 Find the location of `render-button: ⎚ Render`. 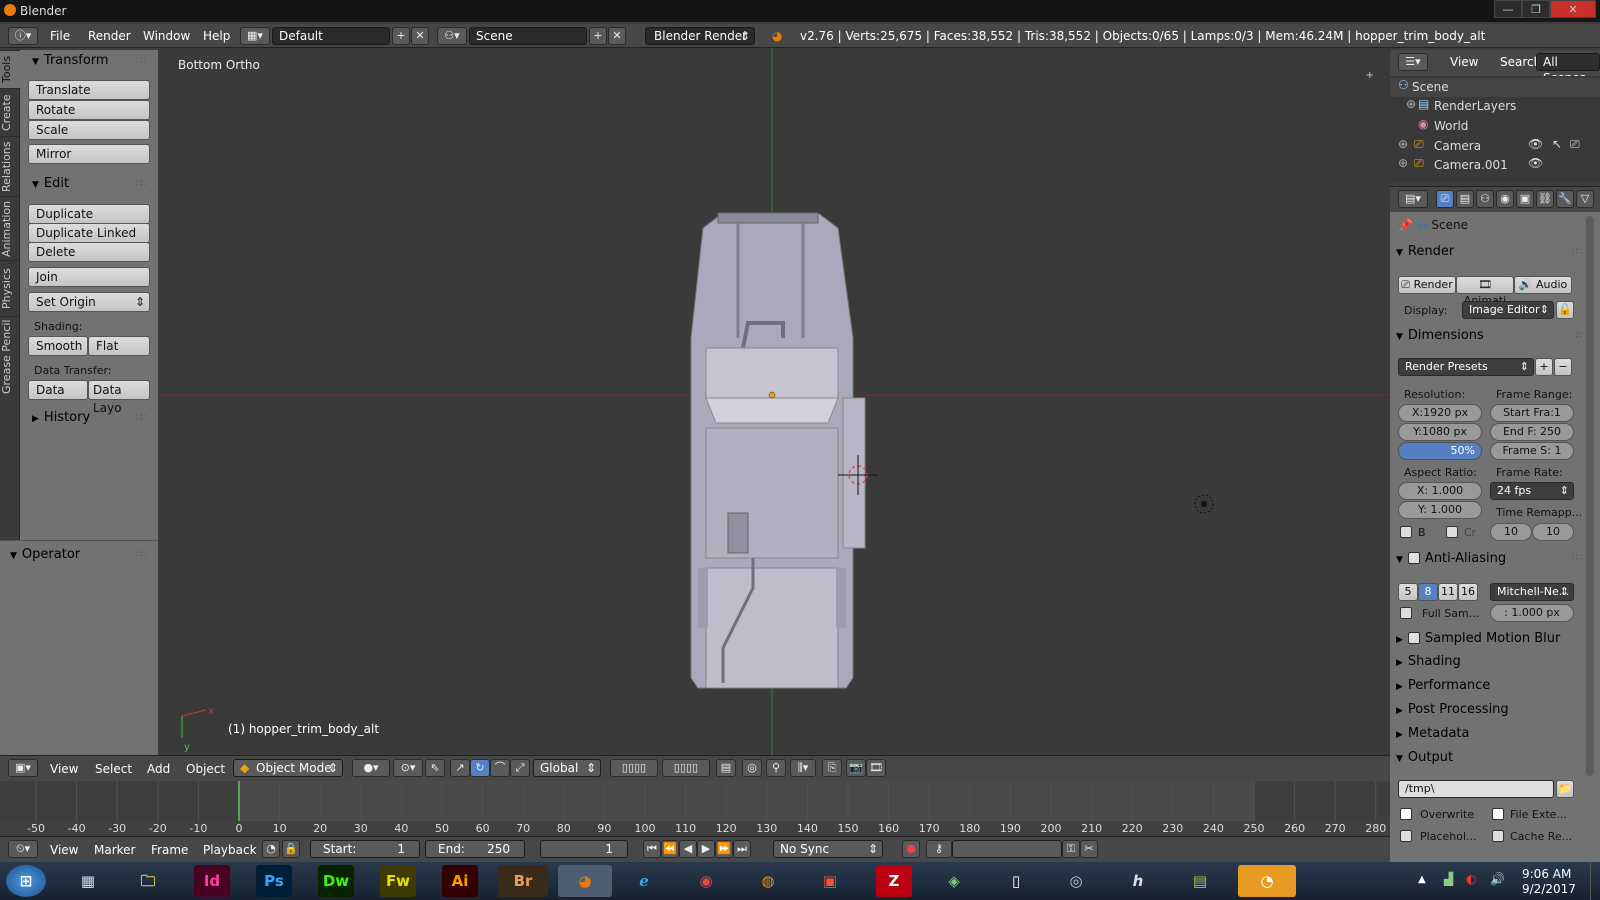

render-button: ⎚ Render is located at coordinates (1427, 285).